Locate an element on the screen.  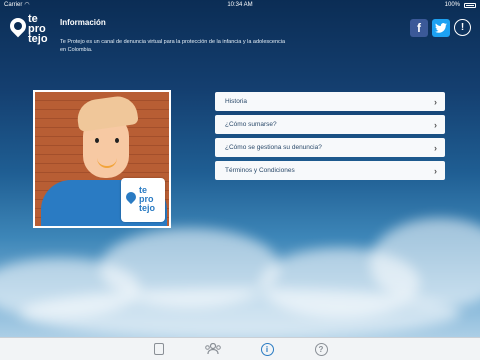
tab-info: i is located at coordinates (267, 349).